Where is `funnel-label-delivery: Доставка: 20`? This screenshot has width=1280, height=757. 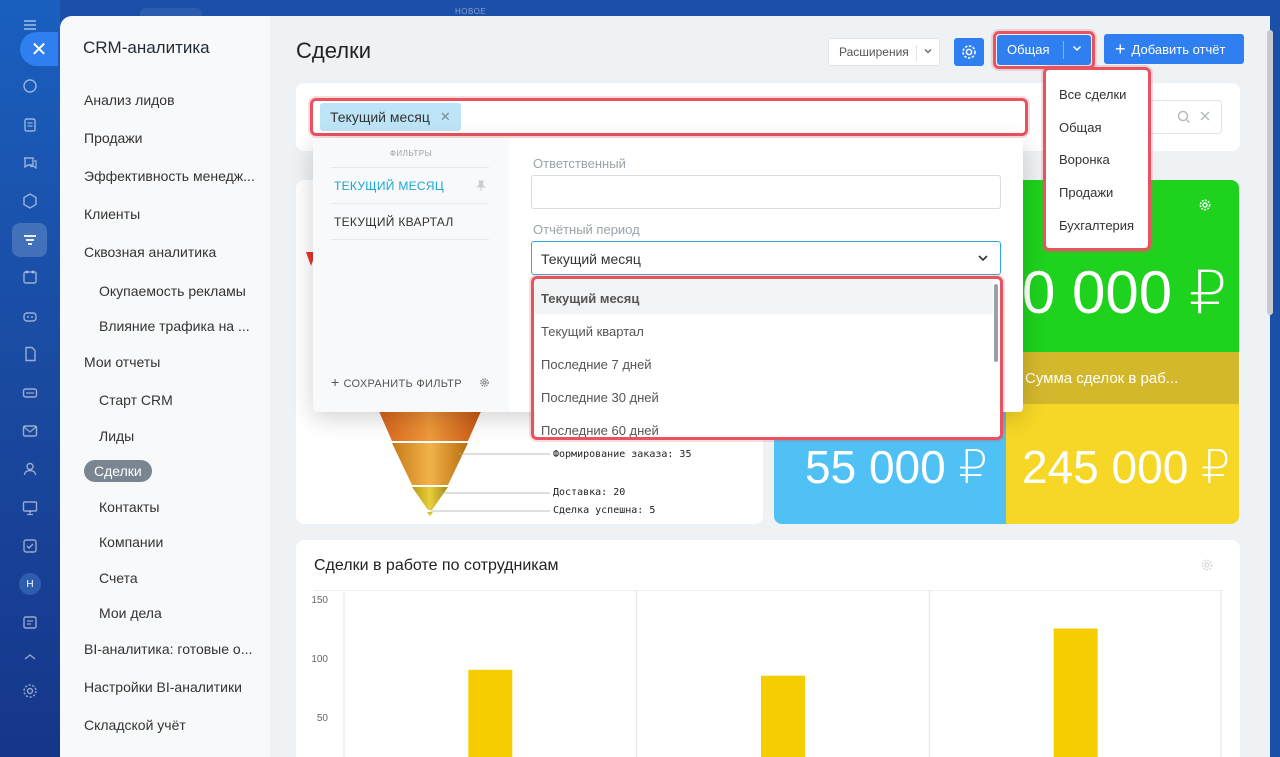
funnel-label-delivery: Доставка: 20 is located at coordinates (589, 492).